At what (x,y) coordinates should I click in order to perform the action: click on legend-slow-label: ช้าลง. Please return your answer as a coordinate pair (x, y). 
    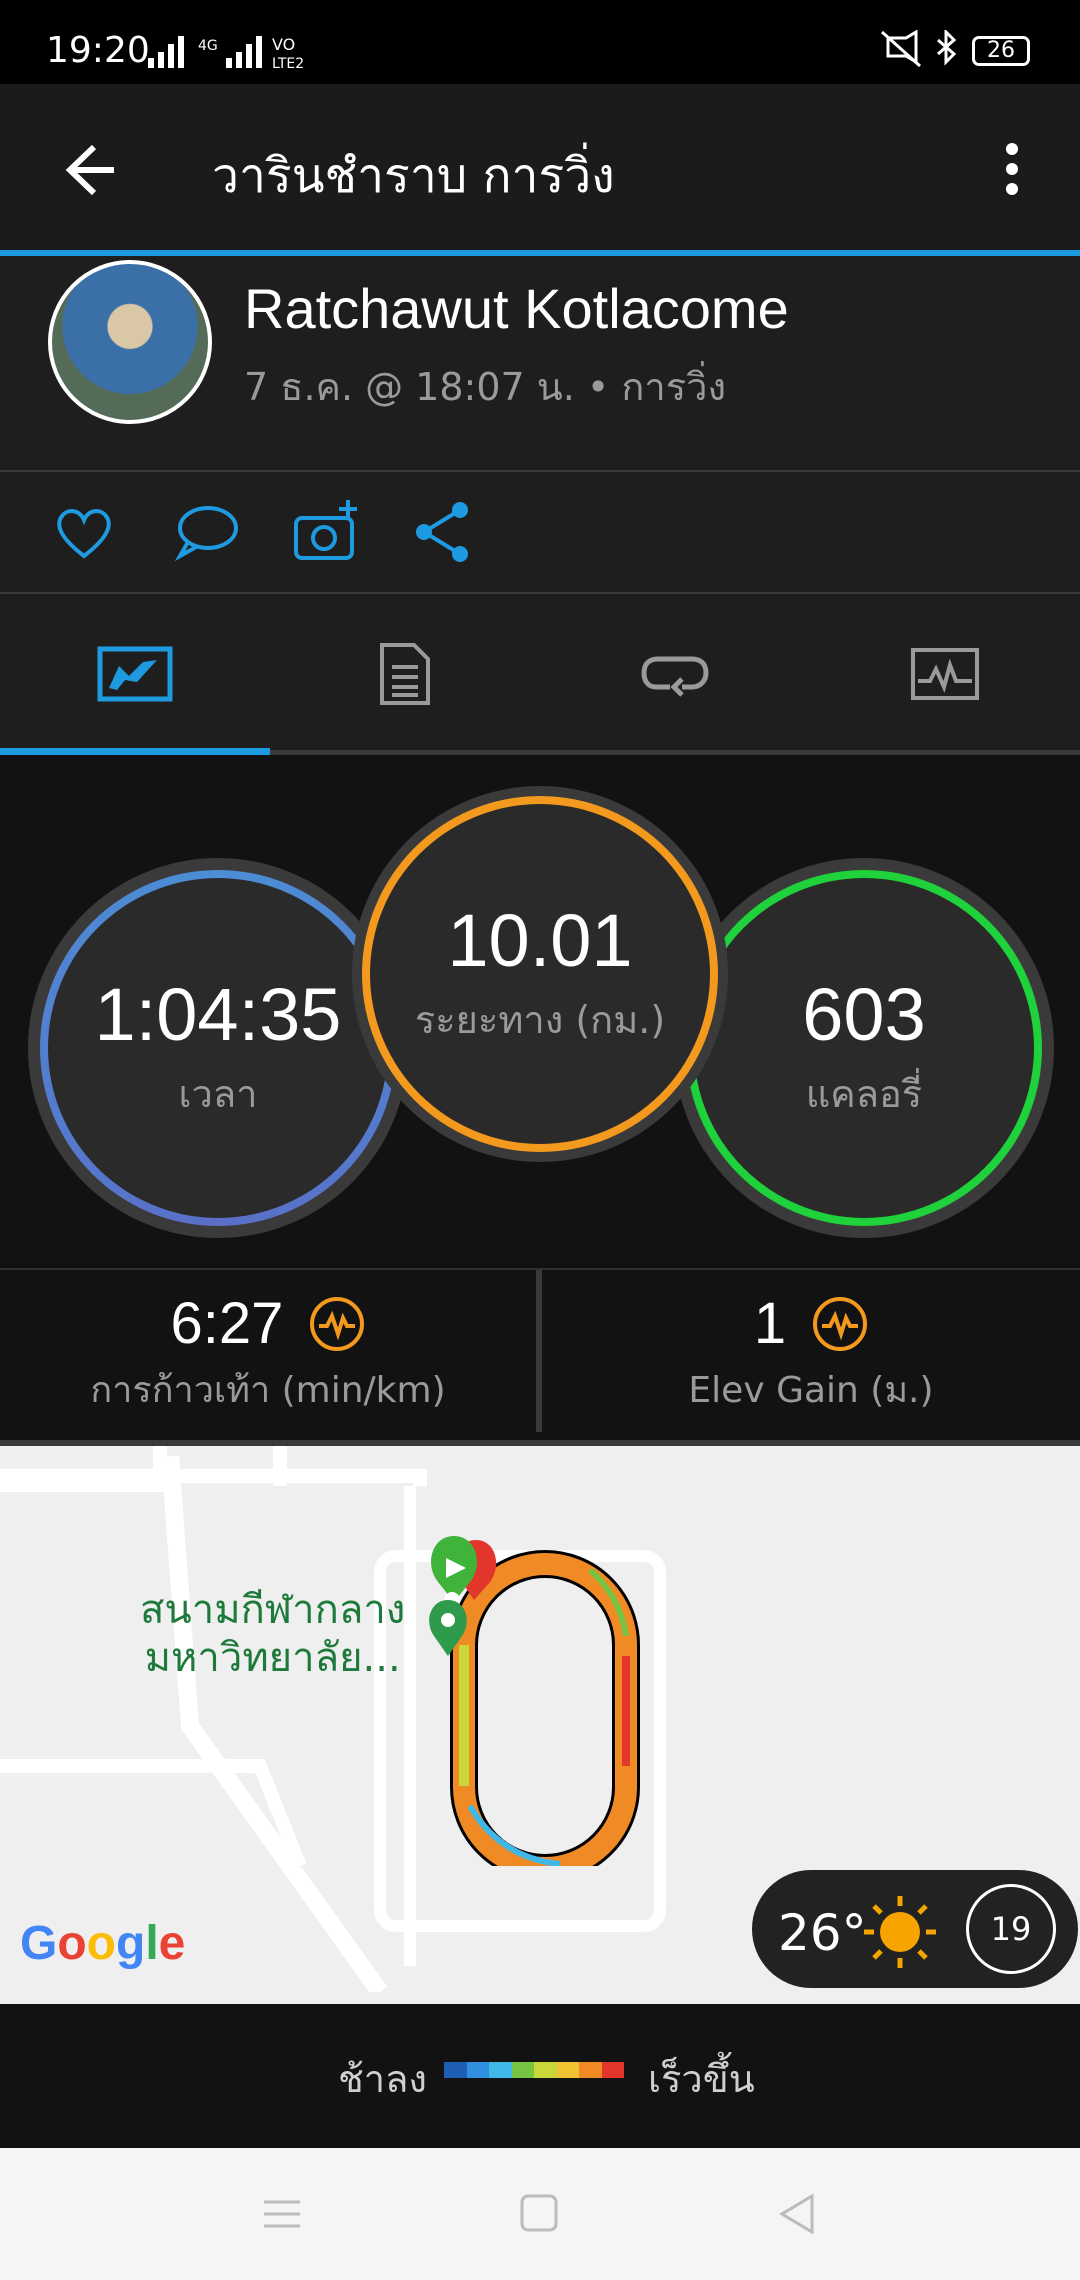
    Looking at the image, I should click on (382, 2079).